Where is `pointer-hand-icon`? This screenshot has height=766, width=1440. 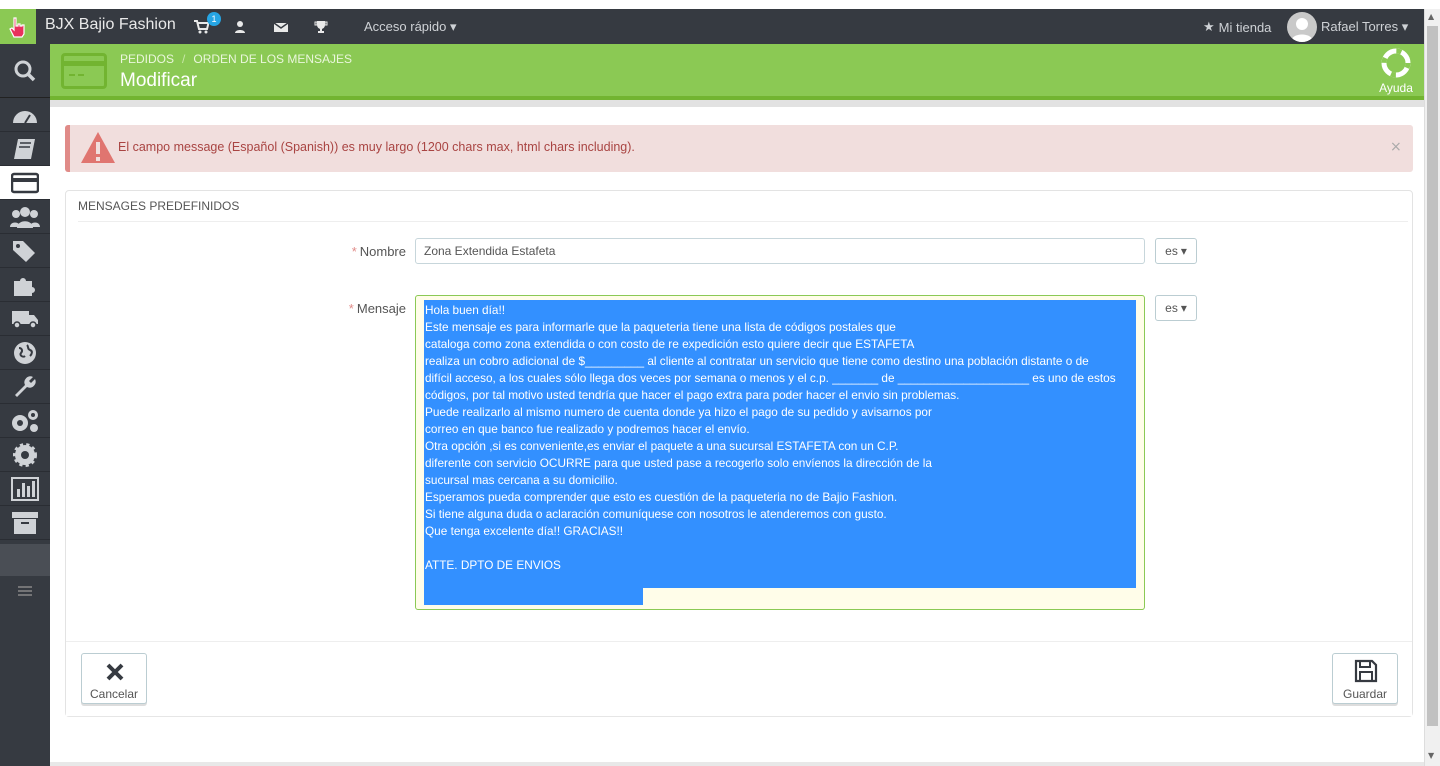 pointer-hand-icon is located at coordinates (17, 27).